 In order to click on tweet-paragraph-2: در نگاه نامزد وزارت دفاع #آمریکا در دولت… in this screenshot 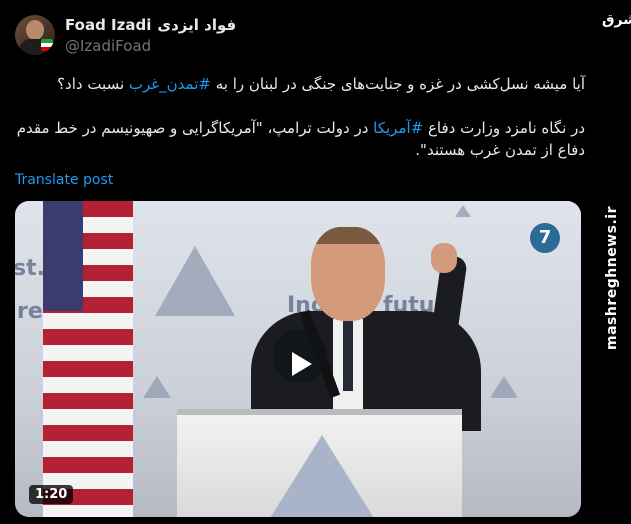, I will do `click(300, 139)`.